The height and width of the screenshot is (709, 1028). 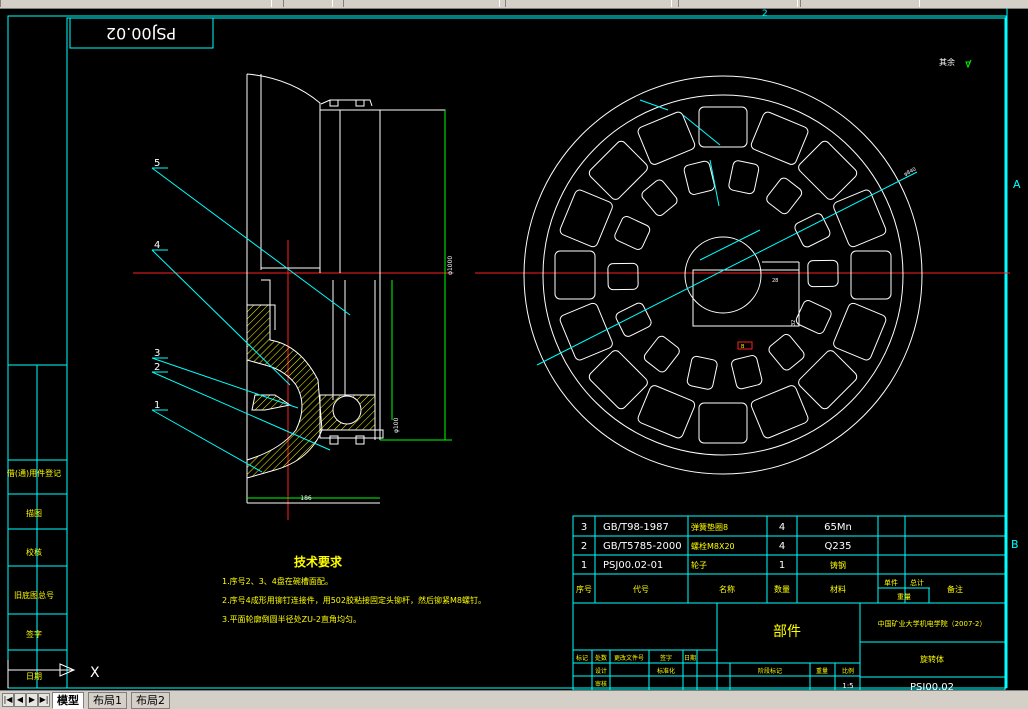 I want to click on tb-label: 签字, so click(x=666, y=658).